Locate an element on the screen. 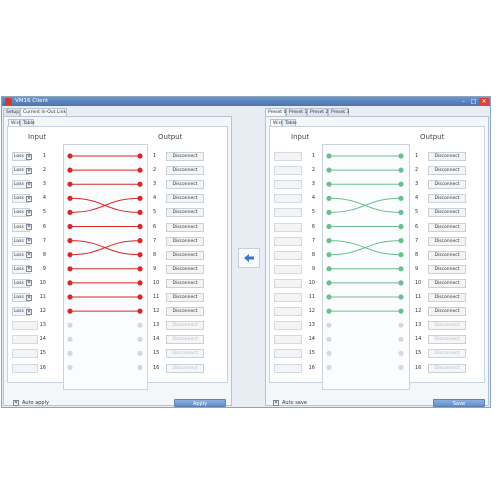 The height and width of the screenshot is (500, 500). copy-to-current-button is located at coordinates (249, 258).